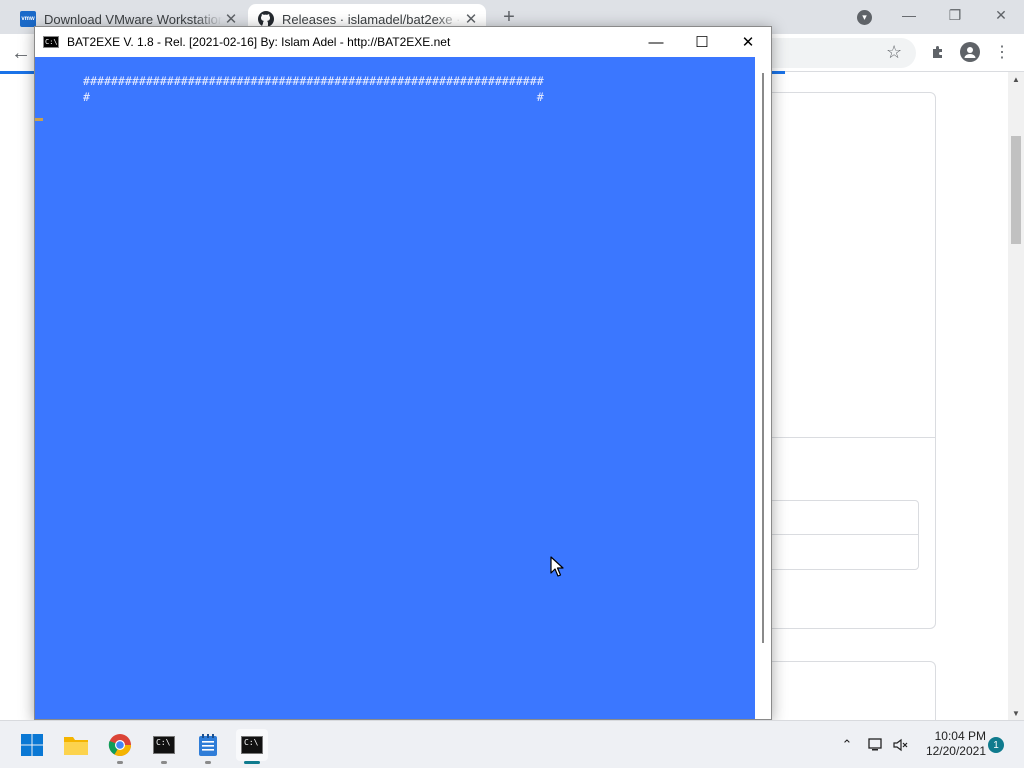 This screenshot has height=768, width=1024. I want to click on profile-avatar-icon, so click(970, 52).